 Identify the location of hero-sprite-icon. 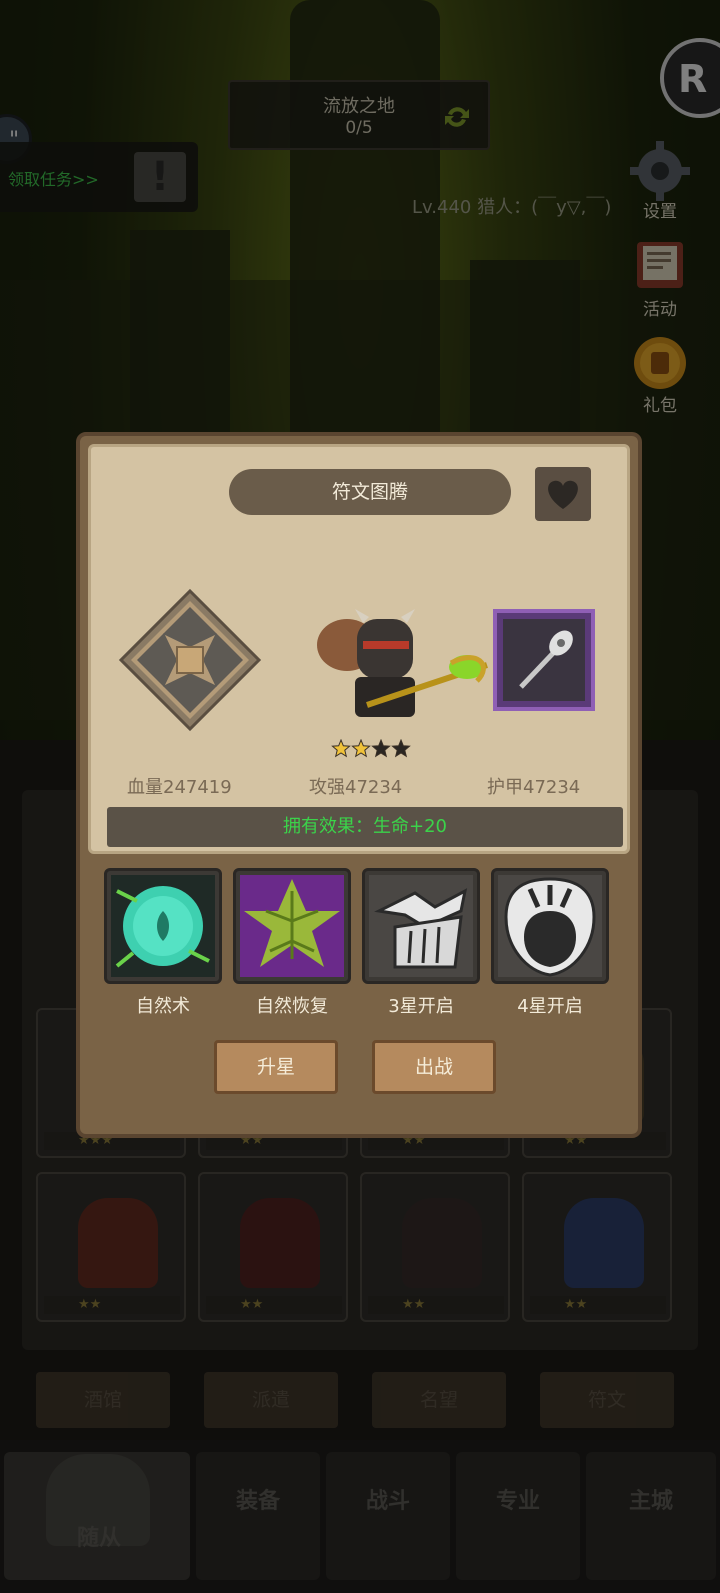
(402, 663).